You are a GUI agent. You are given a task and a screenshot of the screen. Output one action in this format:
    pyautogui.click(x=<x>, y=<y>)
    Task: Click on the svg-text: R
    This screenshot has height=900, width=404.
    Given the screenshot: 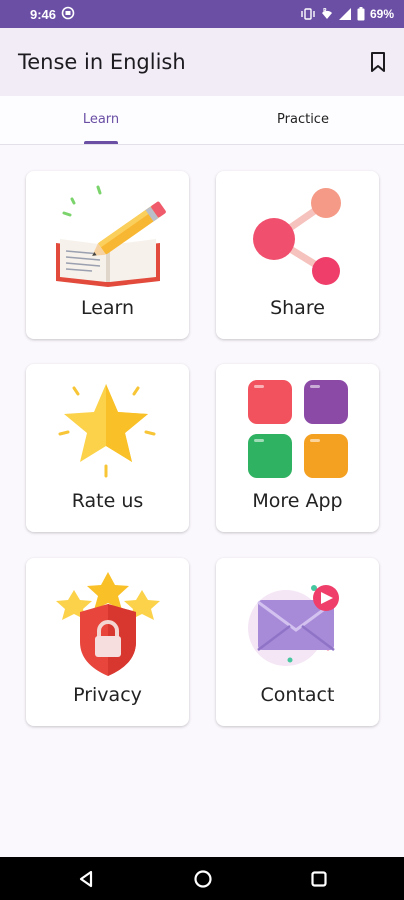 What is the action you would take?
    pyautogui.click(x=325, y=11)
    